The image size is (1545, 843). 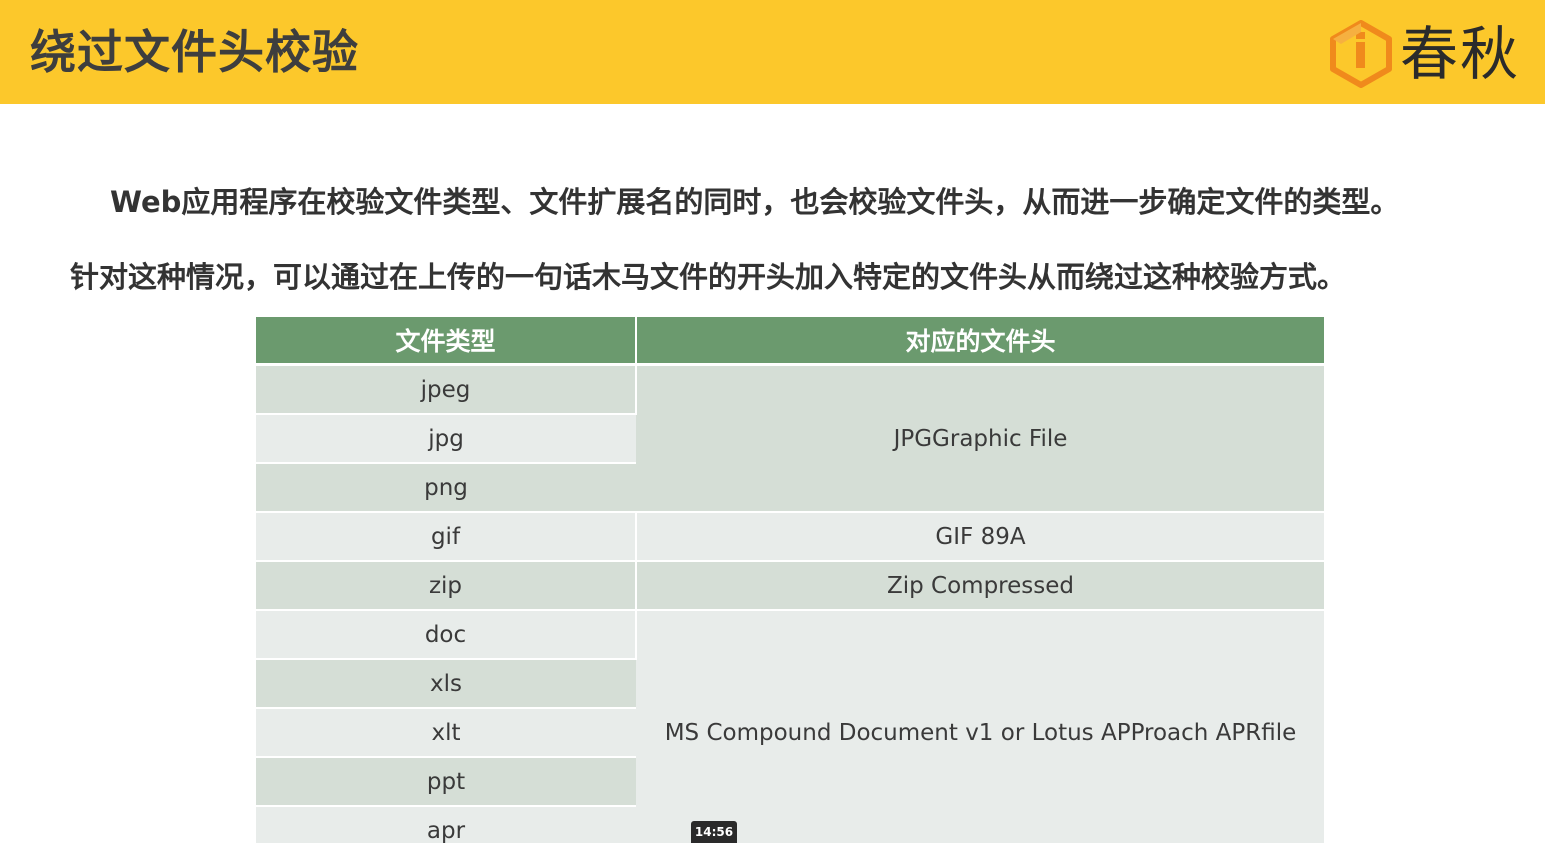 What do you see at coordinates (446, 782) in the screenshot?
I see `file-type-cell: ppt` at bounding box center [446, 782].